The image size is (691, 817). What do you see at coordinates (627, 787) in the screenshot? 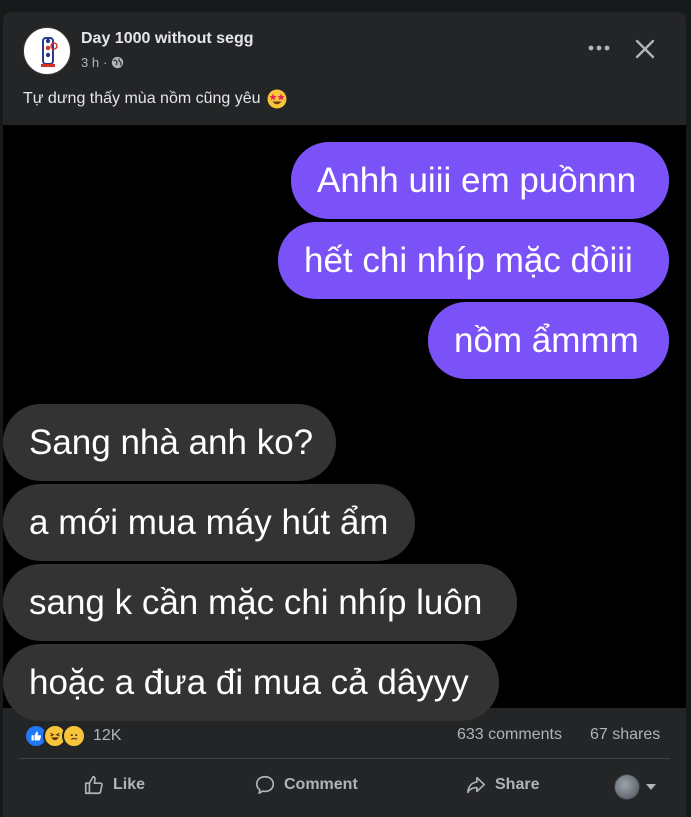
I see `profile-avatar` at bounding box center [627, 787].